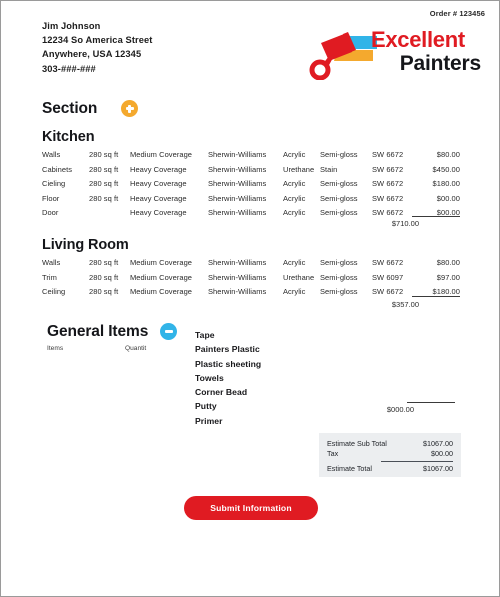 The height and width of the screenshot is (597, 500). What do you see at coordinates (251, 508) in the screenshot?
I see `submit-information-button: Submit Information` at bounding box center [251, 508].